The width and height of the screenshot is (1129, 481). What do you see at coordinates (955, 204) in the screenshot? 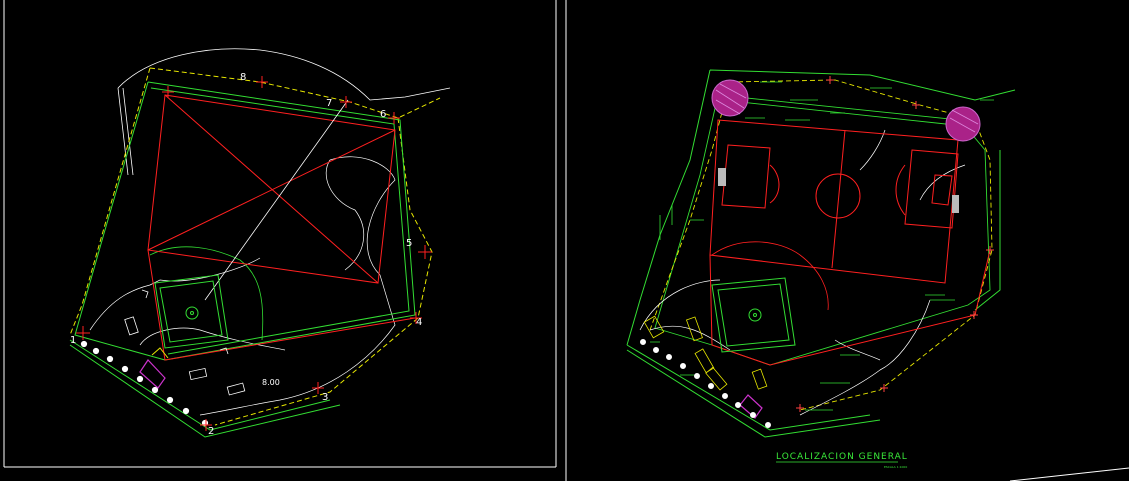
I see `right-goal` at bounding box center [955, 204].